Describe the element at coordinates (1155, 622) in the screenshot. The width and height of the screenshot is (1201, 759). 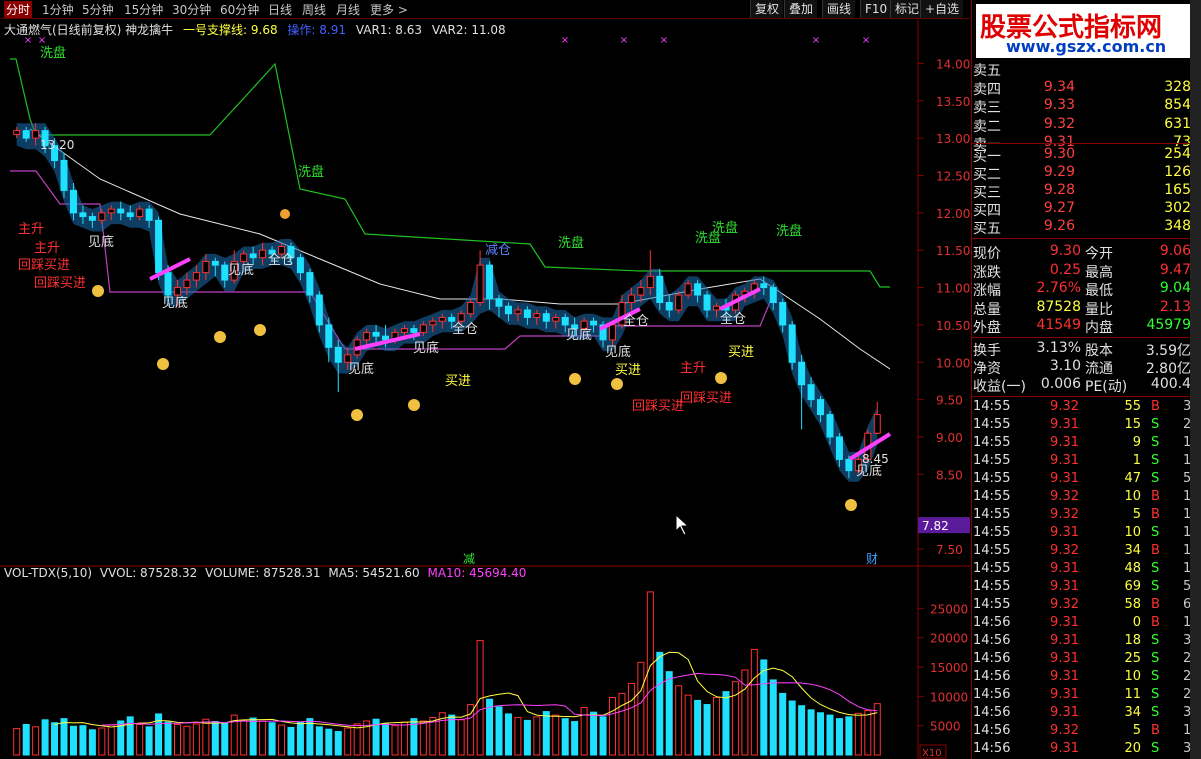
I see `tick-side: B` at that location.